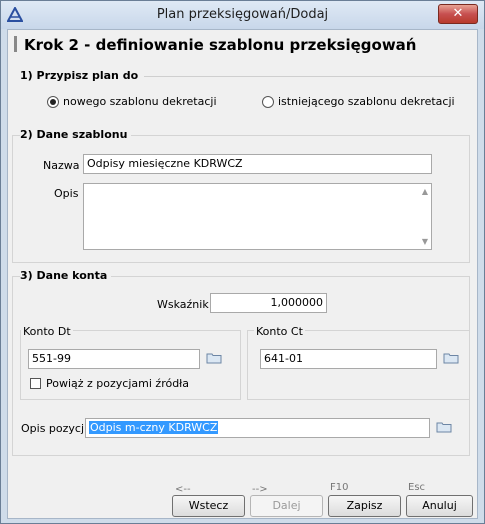 The width and height of the screenshot is (485, 524). I want to click on section-template-title-bg: 2) Dane szablonu, so click(76, 134).